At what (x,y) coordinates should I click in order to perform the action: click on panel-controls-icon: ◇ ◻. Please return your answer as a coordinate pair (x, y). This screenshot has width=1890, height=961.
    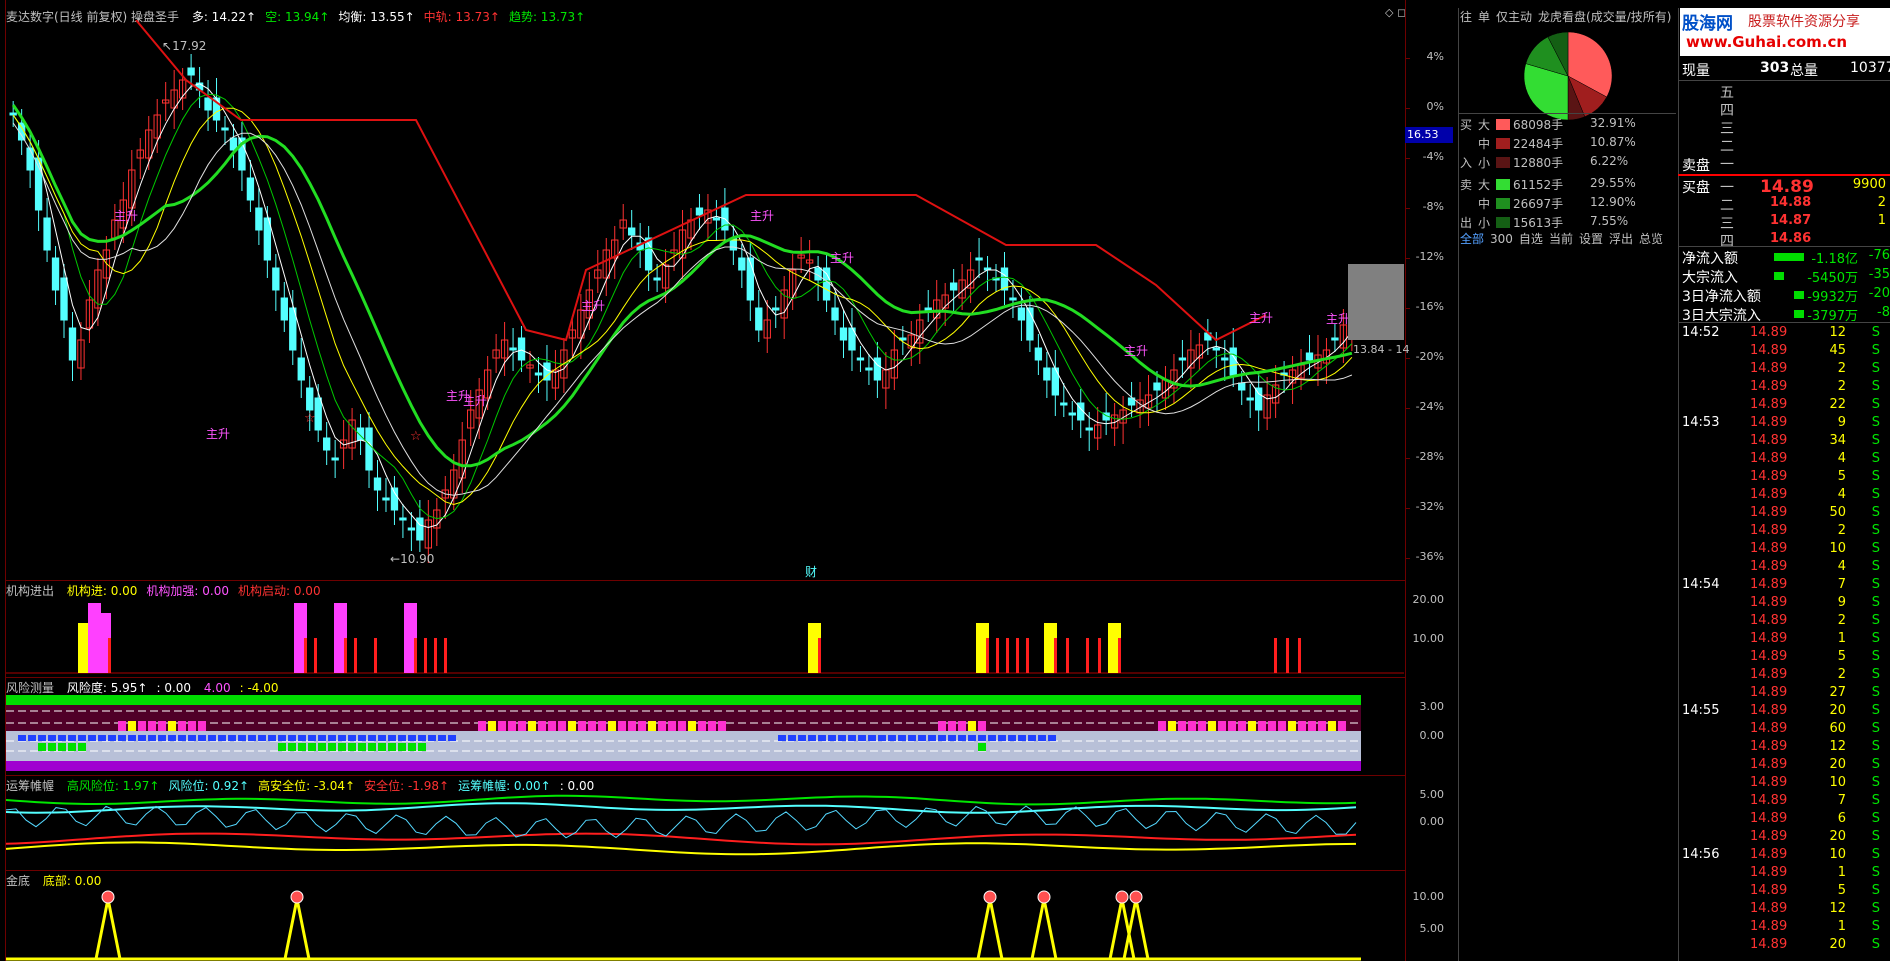
    Looking at the image, I should click on (1395, 12).